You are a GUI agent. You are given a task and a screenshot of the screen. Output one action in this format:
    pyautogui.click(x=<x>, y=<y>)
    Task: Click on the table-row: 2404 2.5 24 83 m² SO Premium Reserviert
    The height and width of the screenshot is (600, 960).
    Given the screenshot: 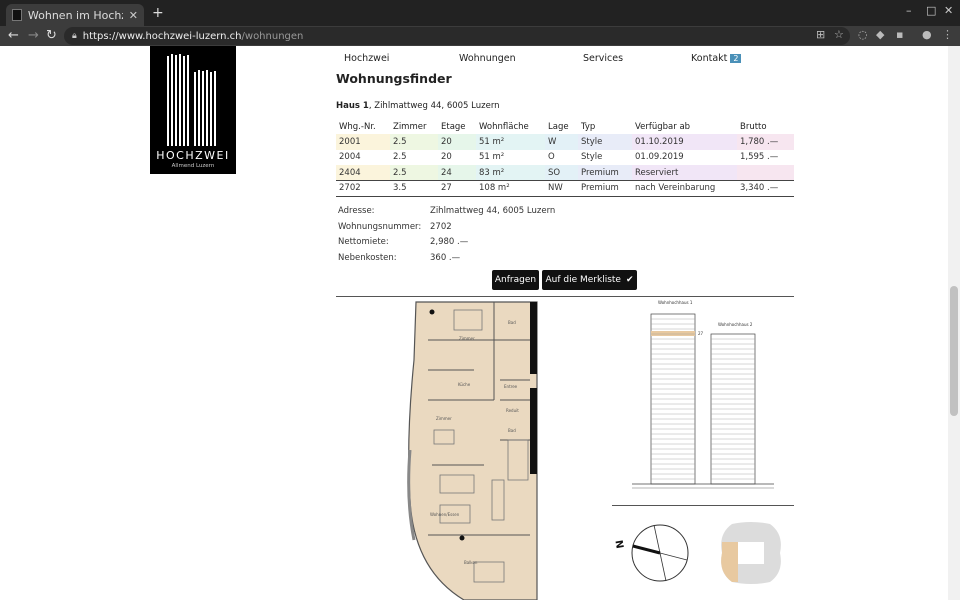 What is the action you would take?
    pyautogui.click(x=565, y=173)
    